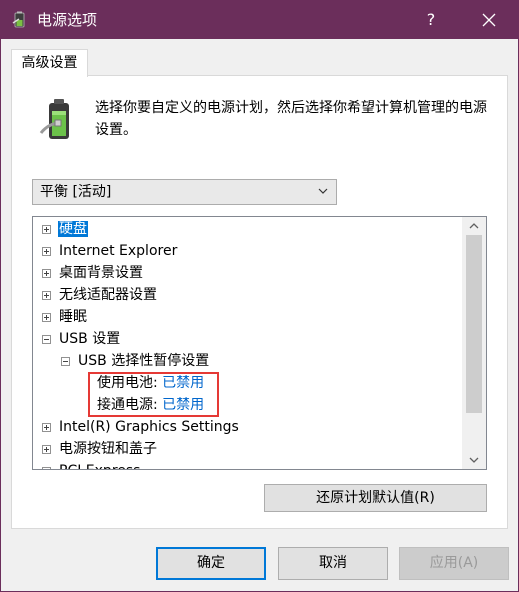  Describe the element at coordinates (118, 251) in the screenshot. I see `tree-item-internet-explorer: Internet Explorer` at that location.